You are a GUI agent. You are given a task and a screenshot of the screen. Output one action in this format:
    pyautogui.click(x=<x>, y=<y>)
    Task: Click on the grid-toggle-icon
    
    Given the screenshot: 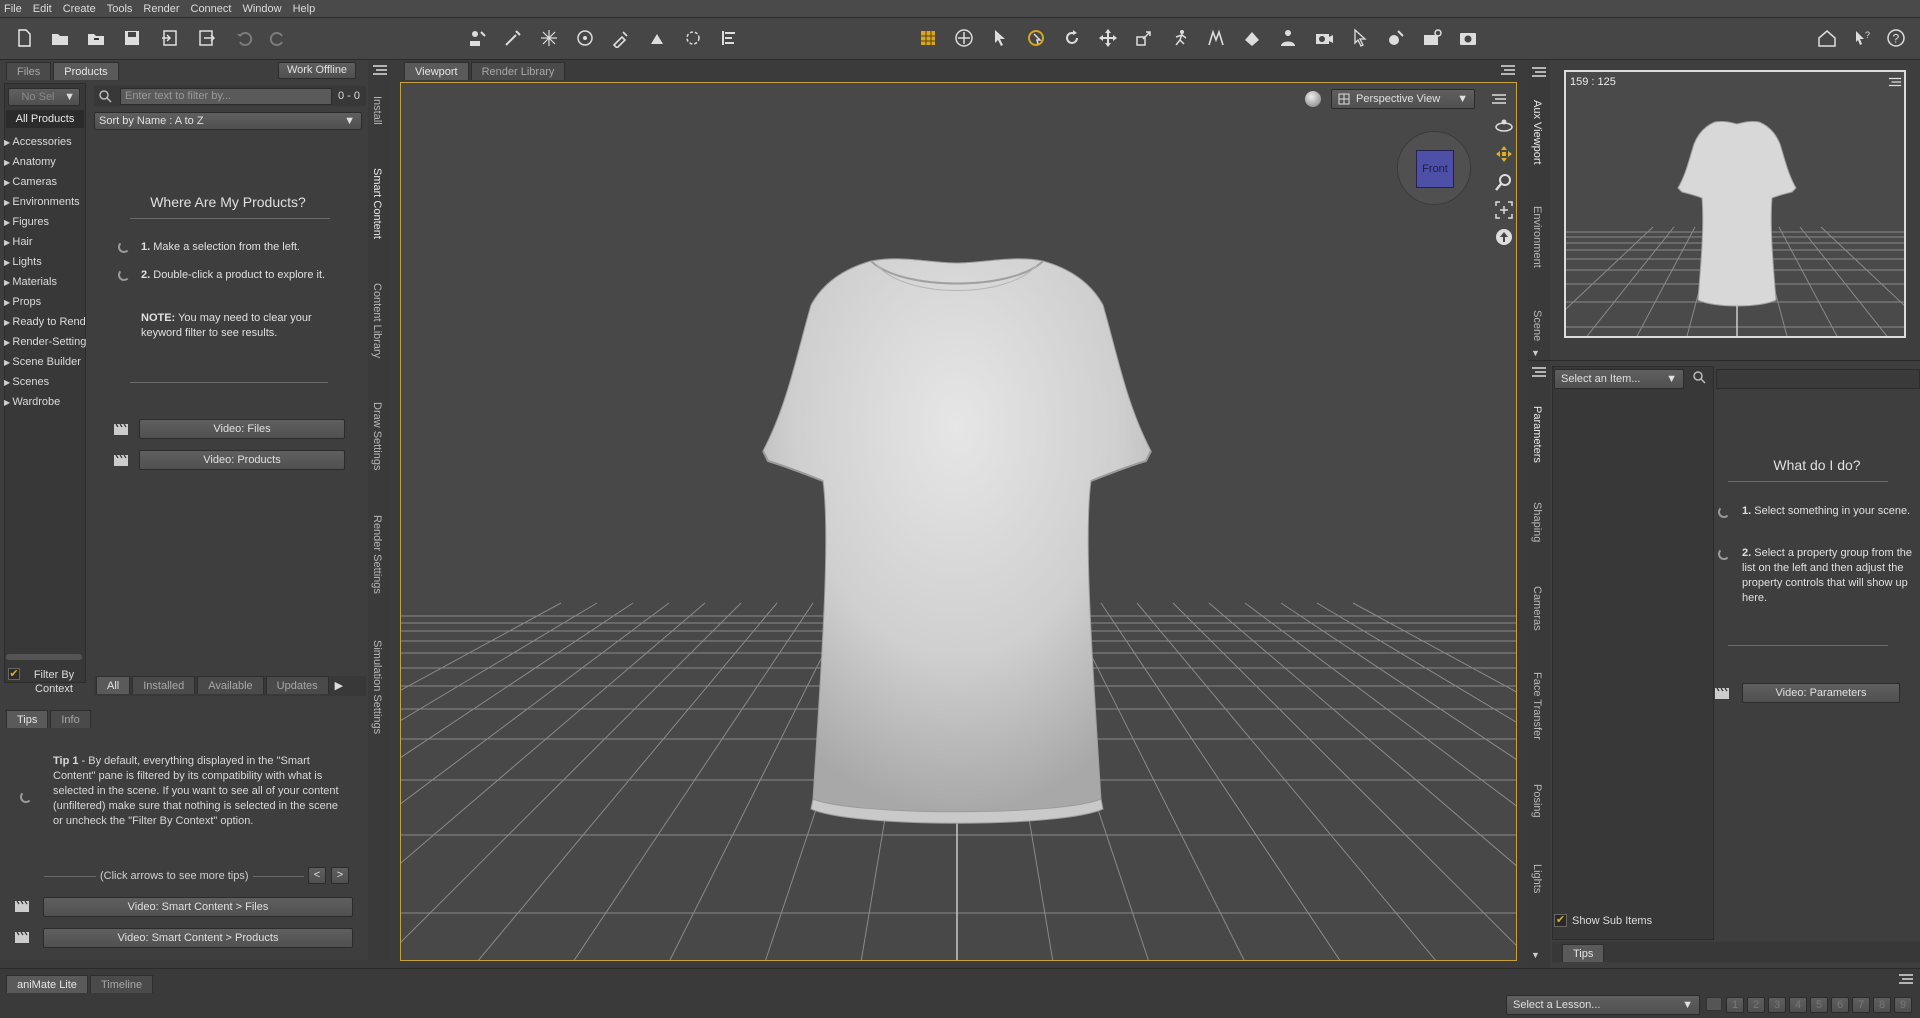 What is the action you would take?
    pyautogui.click(x=928, y=38)
    